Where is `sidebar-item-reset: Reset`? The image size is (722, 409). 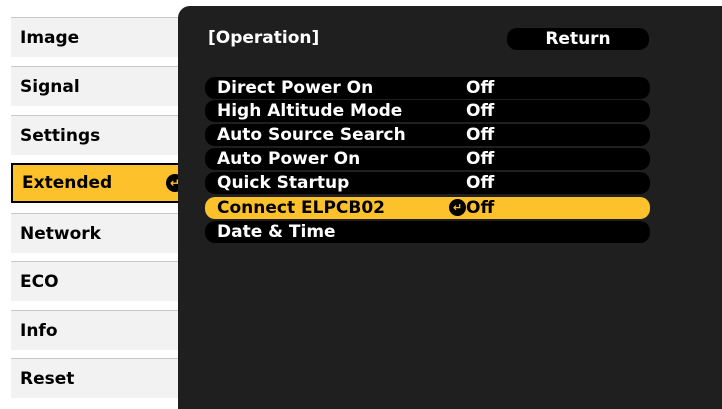 sidebar-item-reset: Reset is located at coordinates (102, 378).